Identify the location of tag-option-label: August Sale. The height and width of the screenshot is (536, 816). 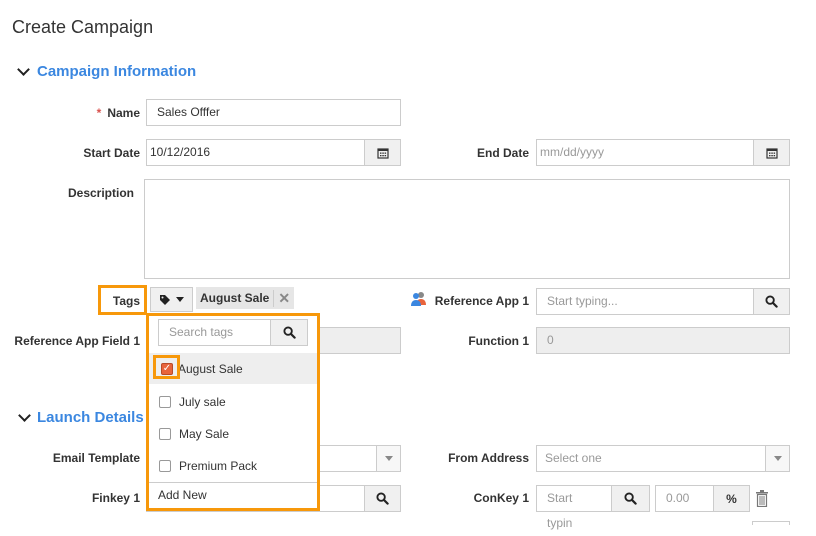
(210, 368).